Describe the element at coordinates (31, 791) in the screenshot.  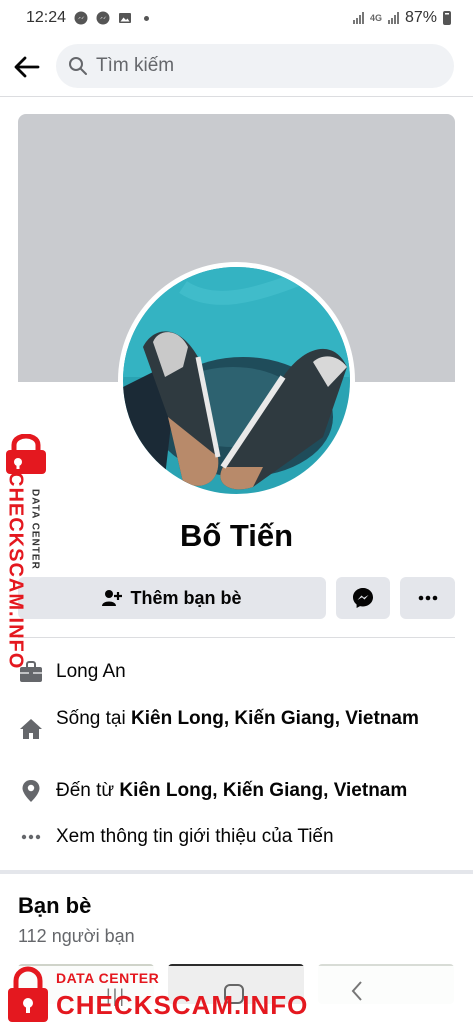
I see `location-pin-icon` at that location.